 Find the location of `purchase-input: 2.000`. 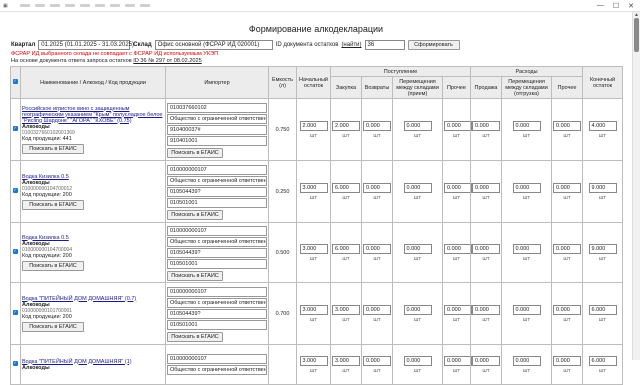

purchase-input: 2.000 is located at coordinates (346, 125).